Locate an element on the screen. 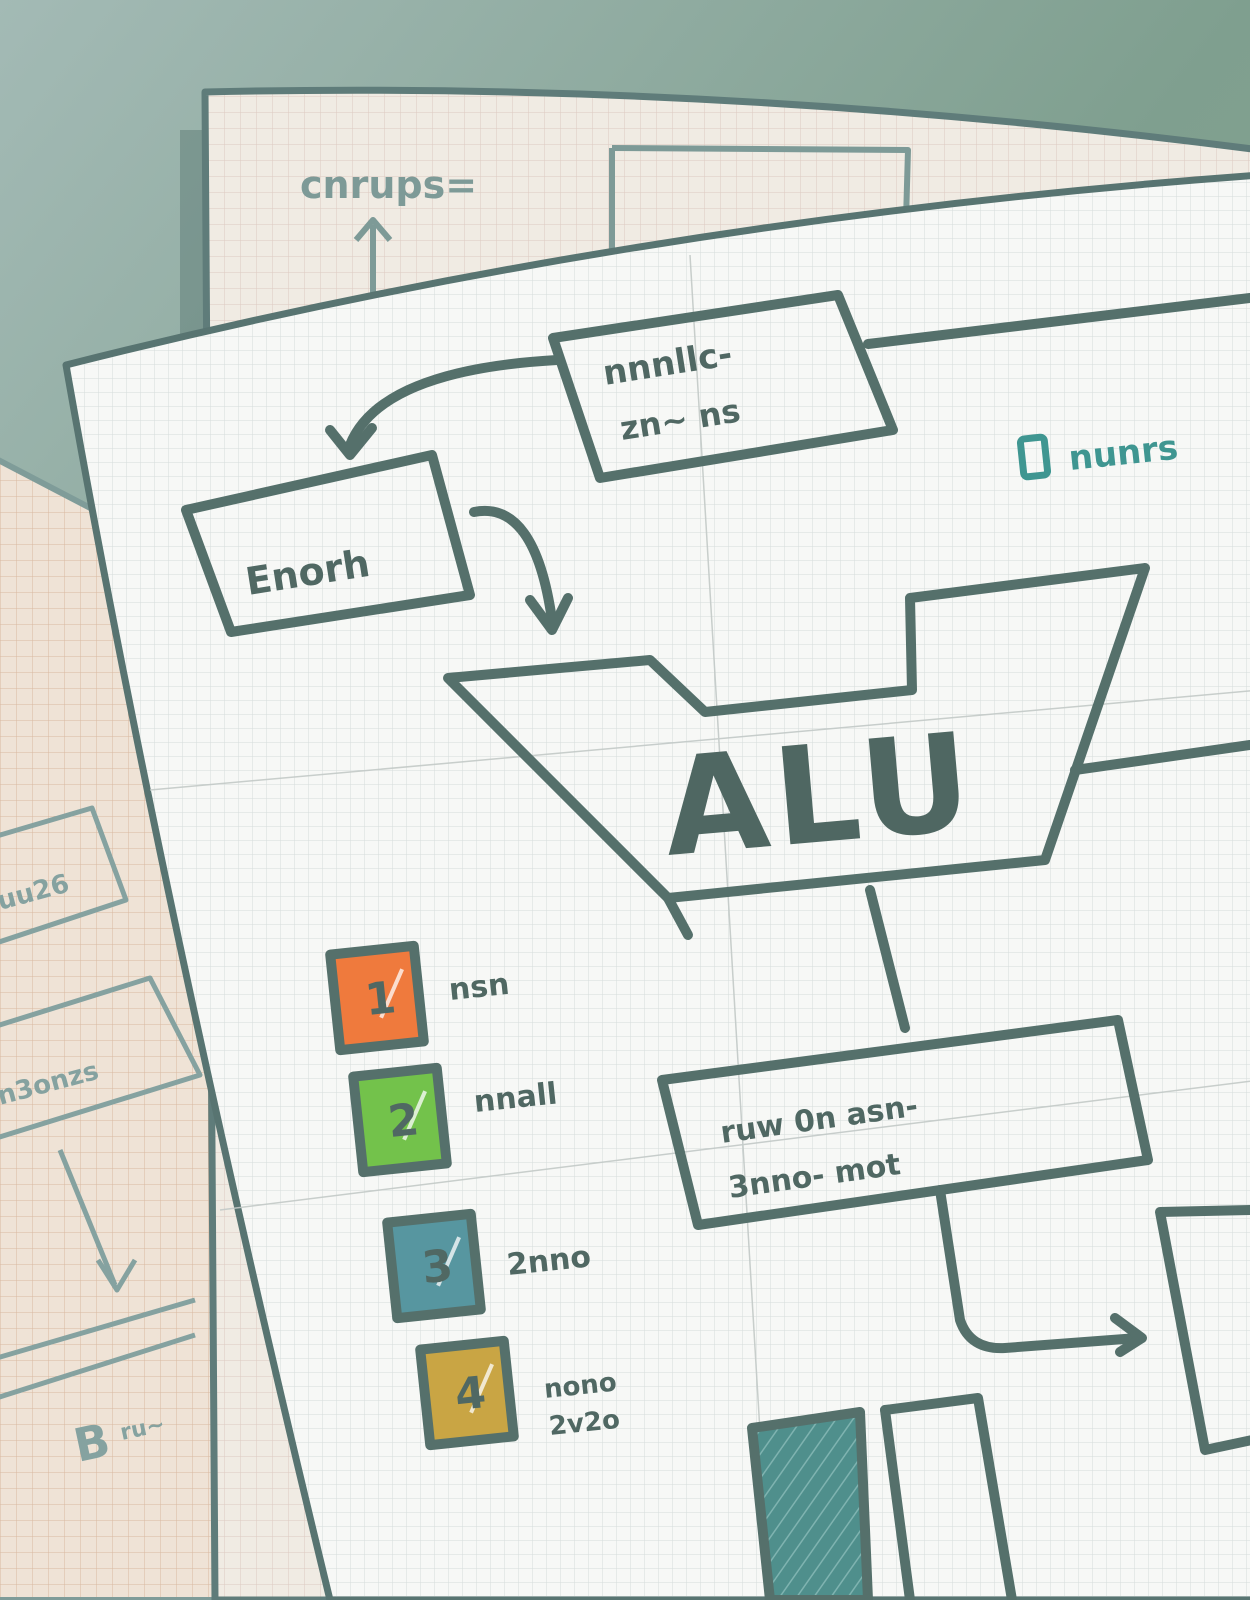 The image size is (1250, 1600). svg-text: nsn is located at coordinates (479, 987).